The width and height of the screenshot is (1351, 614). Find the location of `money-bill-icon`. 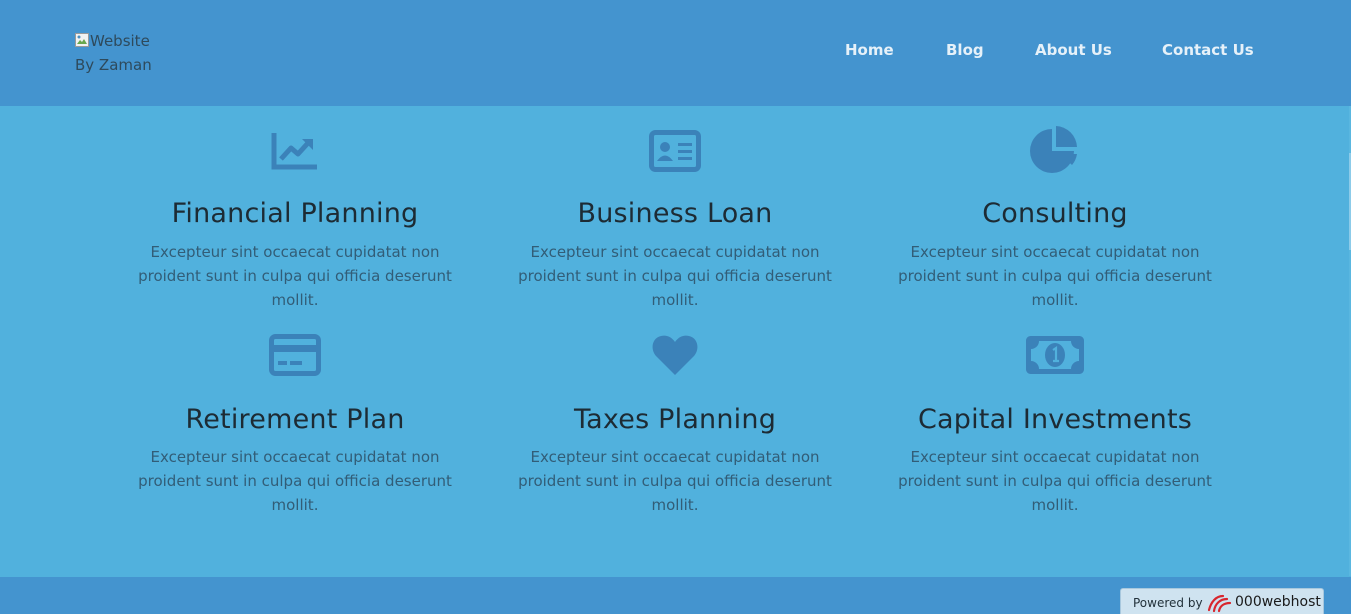

money-bill-icon is located at coordinates (1055, 355).